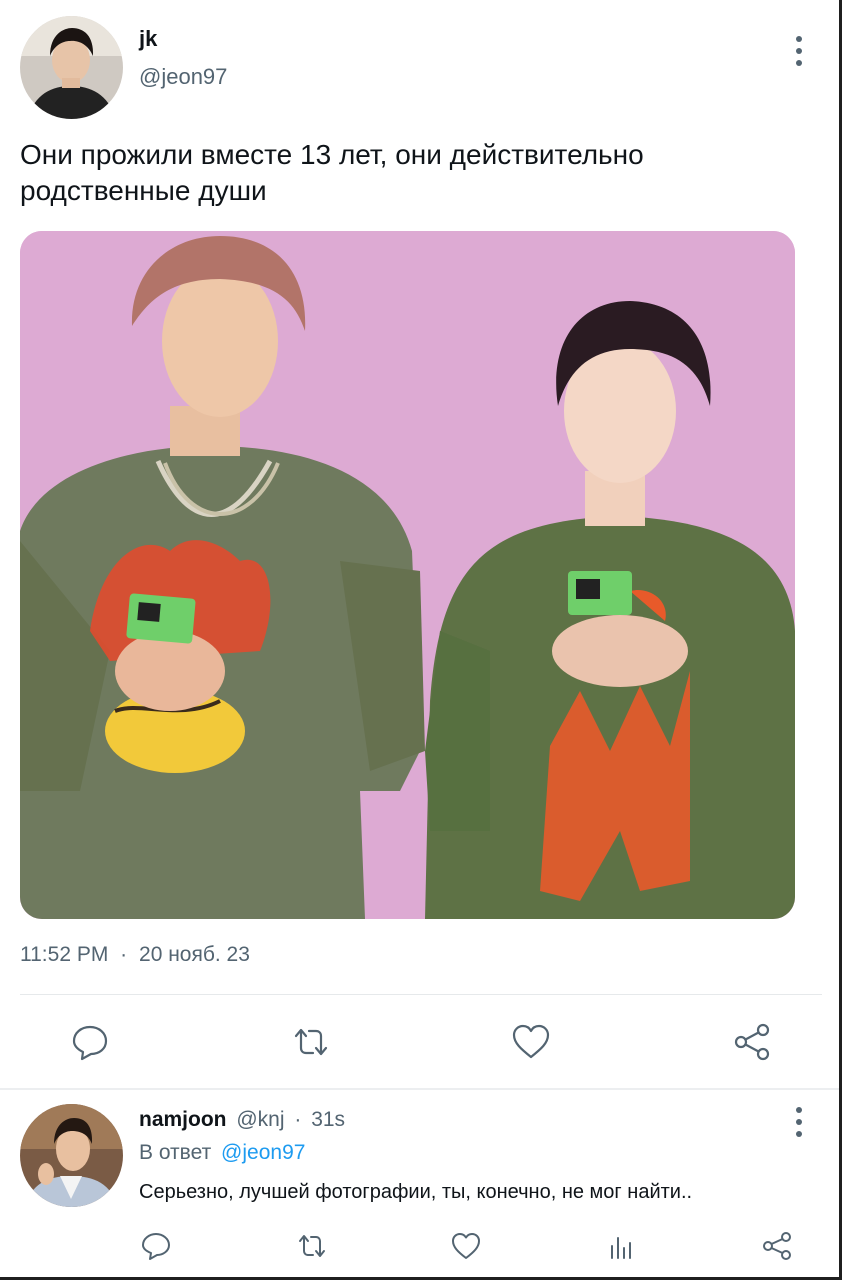  I want to click on retweet-button, so click(311, 1042).